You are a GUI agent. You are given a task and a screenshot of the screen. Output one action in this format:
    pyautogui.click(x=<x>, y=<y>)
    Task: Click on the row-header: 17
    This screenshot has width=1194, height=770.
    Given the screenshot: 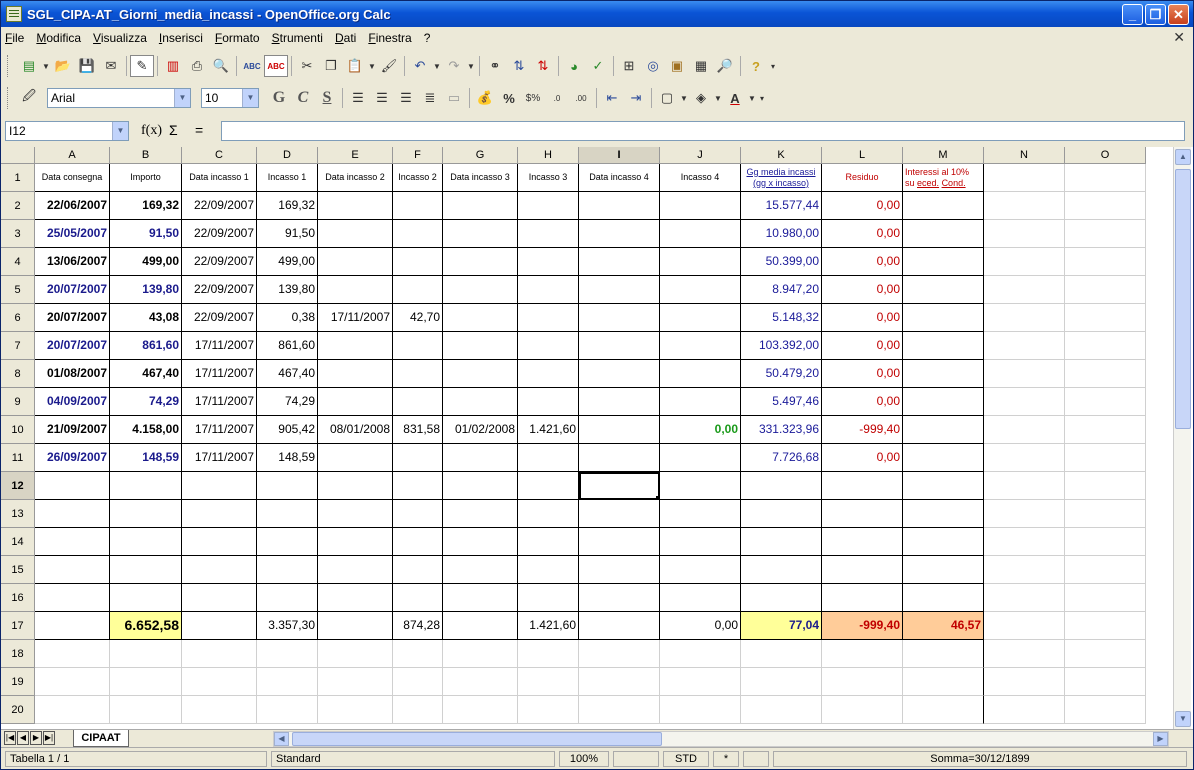 What is the action you would take?
    pyautogui.click(x=18, y=626)
    